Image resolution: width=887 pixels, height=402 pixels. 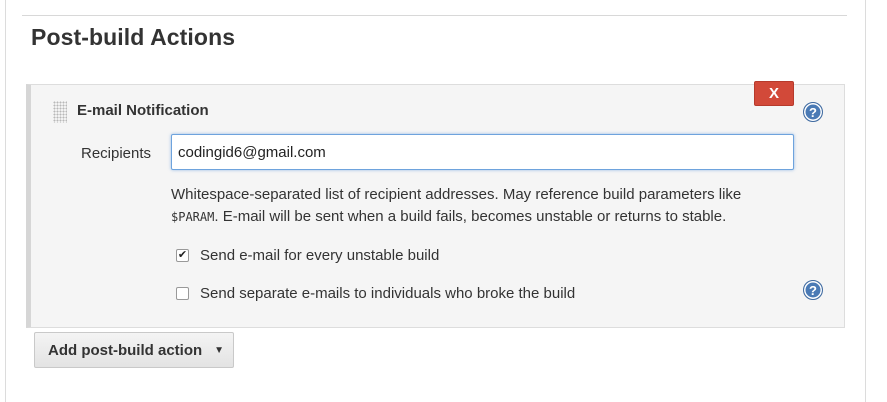 I want to click on drag-handle-icon, so click(x=60, y=112).